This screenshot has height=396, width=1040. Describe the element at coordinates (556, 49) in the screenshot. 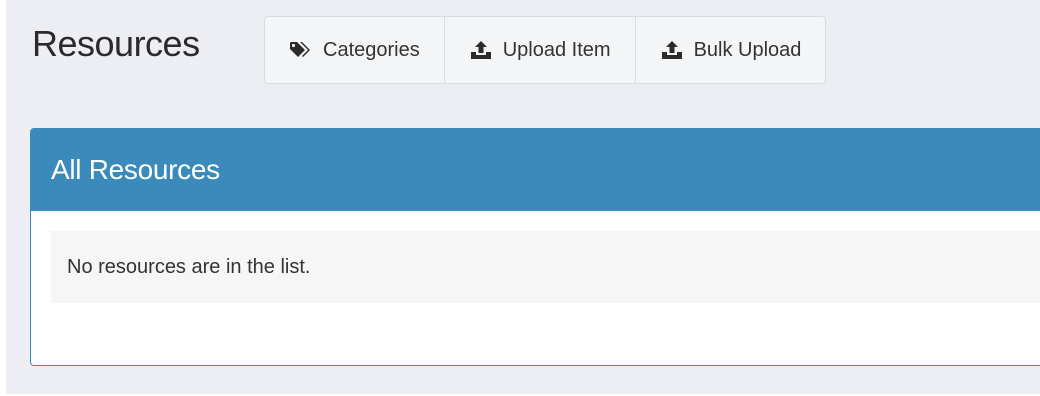

I see `upload-item-button-label: Upload Item` at that location.